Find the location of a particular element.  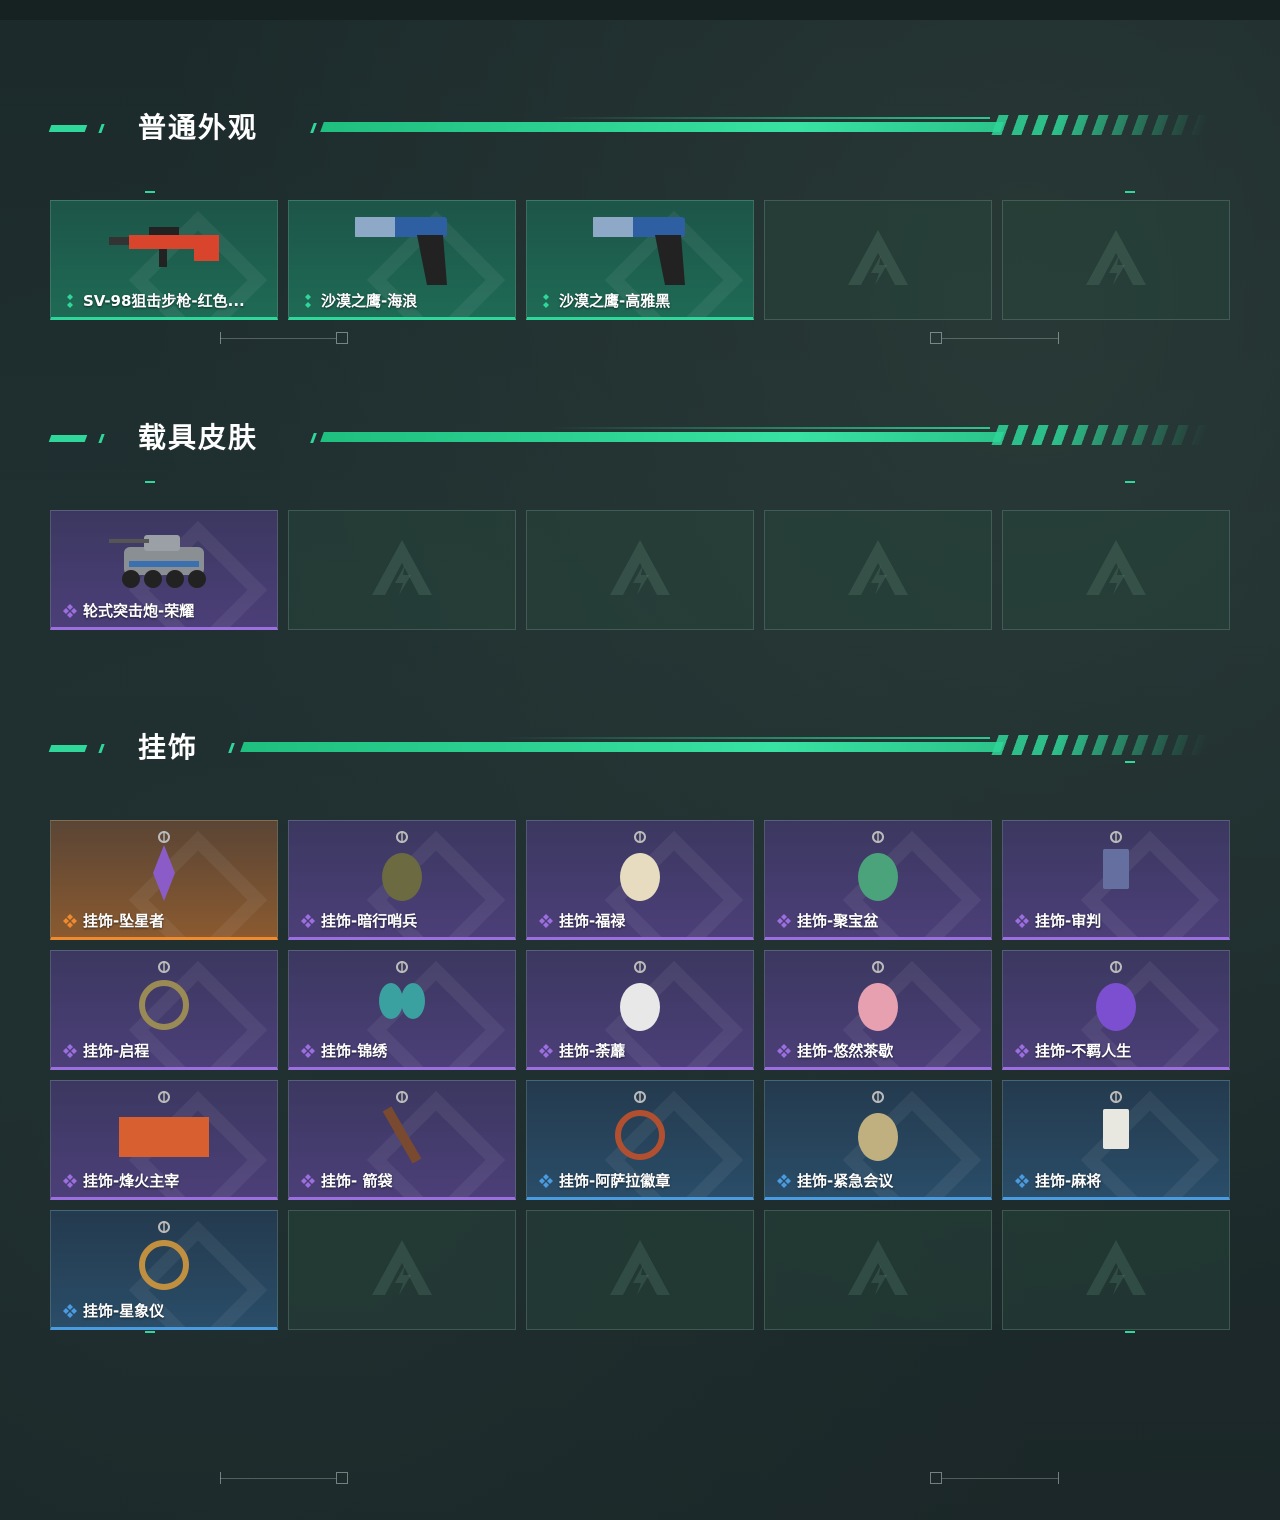

item-card: 挂饰-暗行哨兵 is located at coordinates (402, 880).